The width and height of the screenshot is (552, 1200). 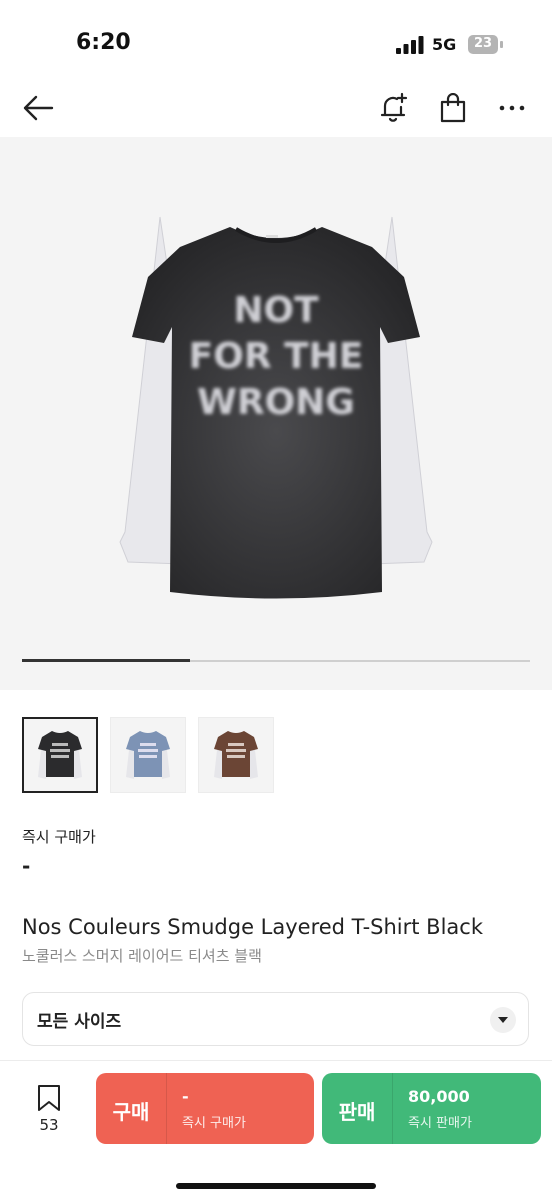 I want to click on signal-icon, so click(x=410, y=45).